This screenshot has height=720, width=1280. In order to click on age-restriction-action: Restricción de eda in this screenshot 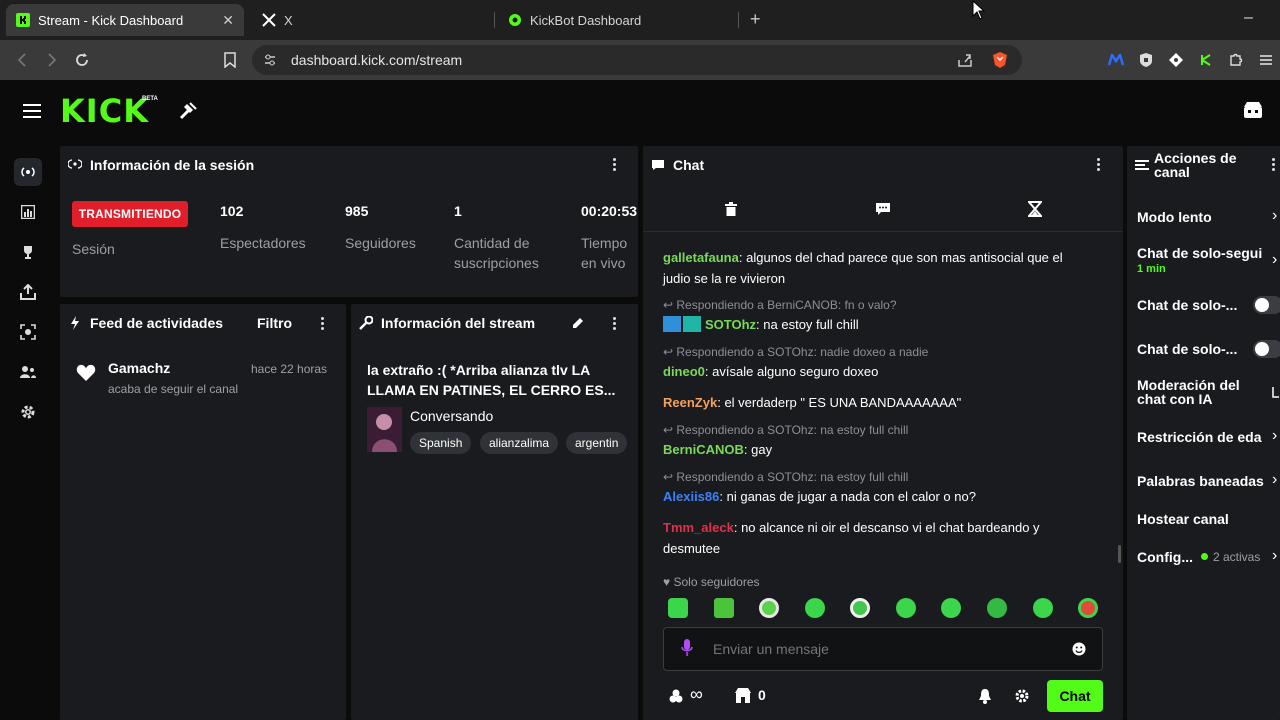, I will do `click(1199, 437)`.